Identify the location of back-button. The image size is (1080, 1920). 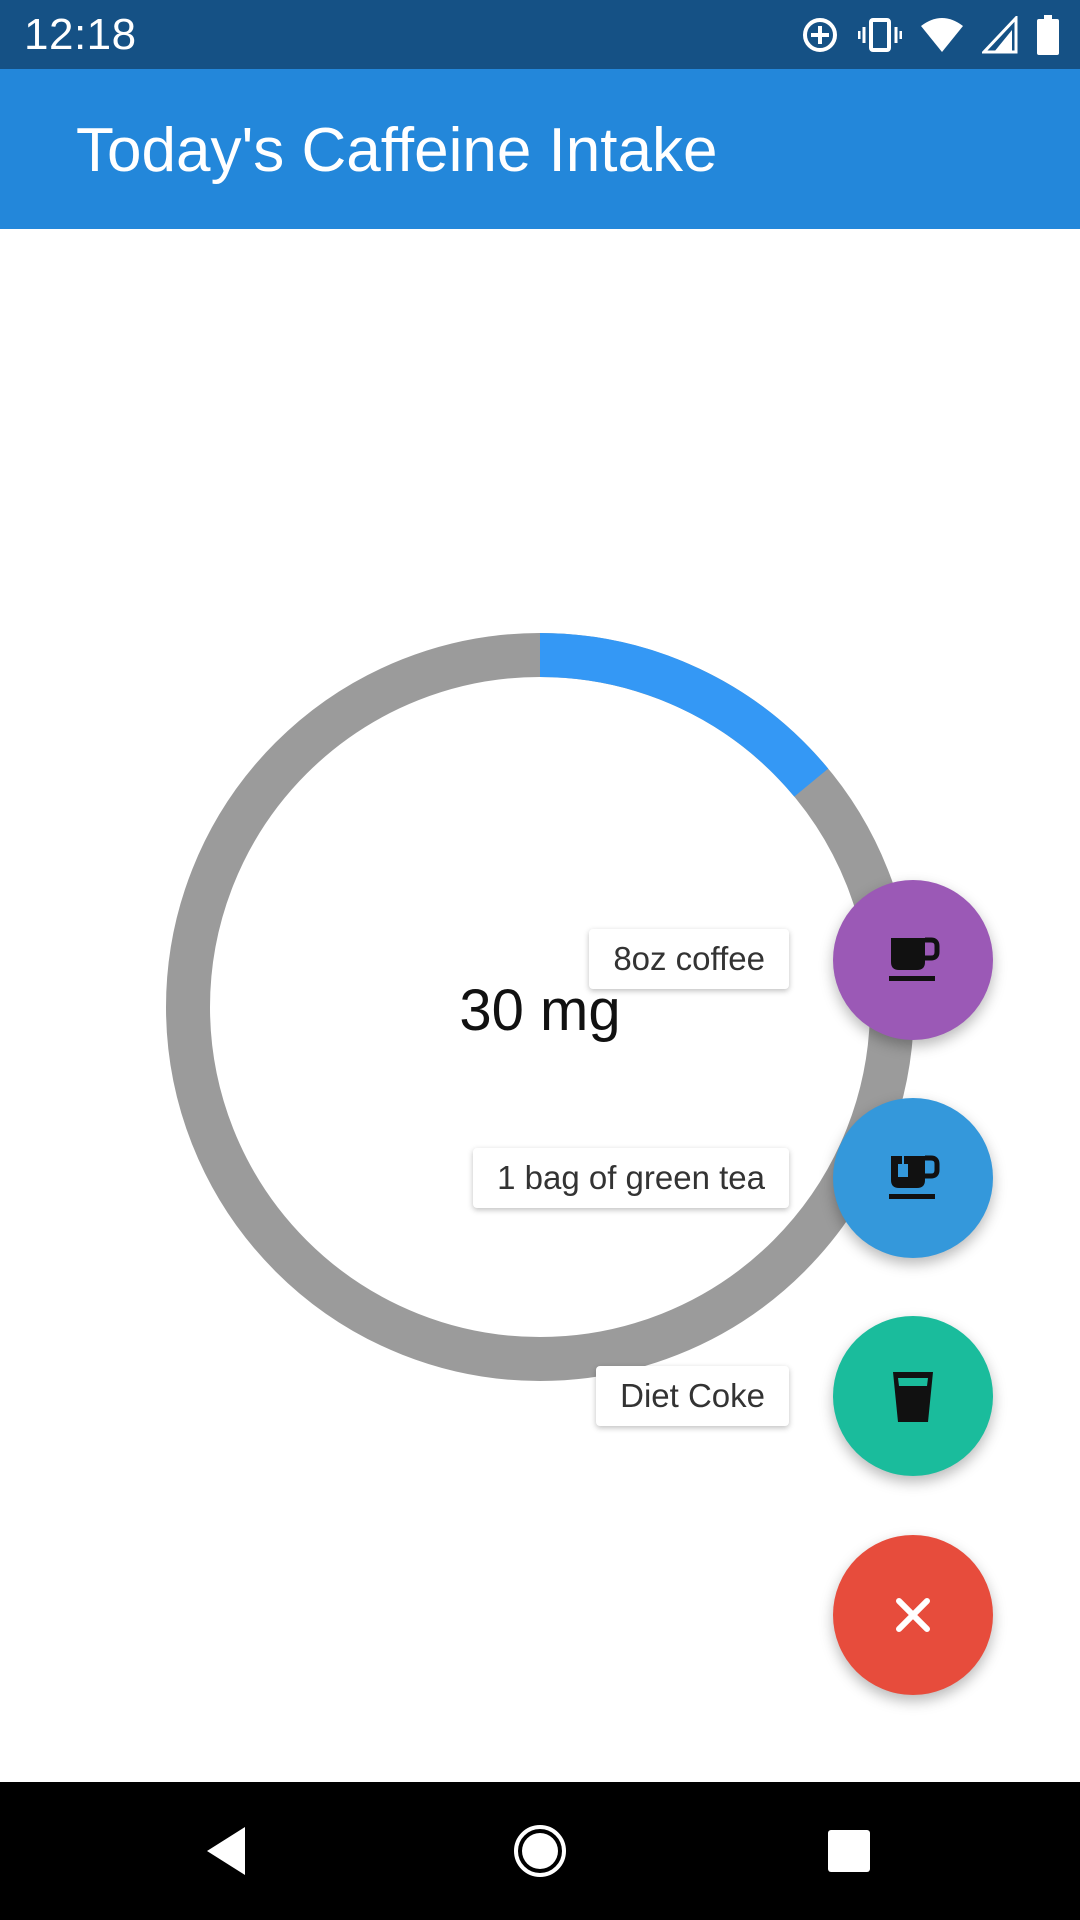
(226, 1851).